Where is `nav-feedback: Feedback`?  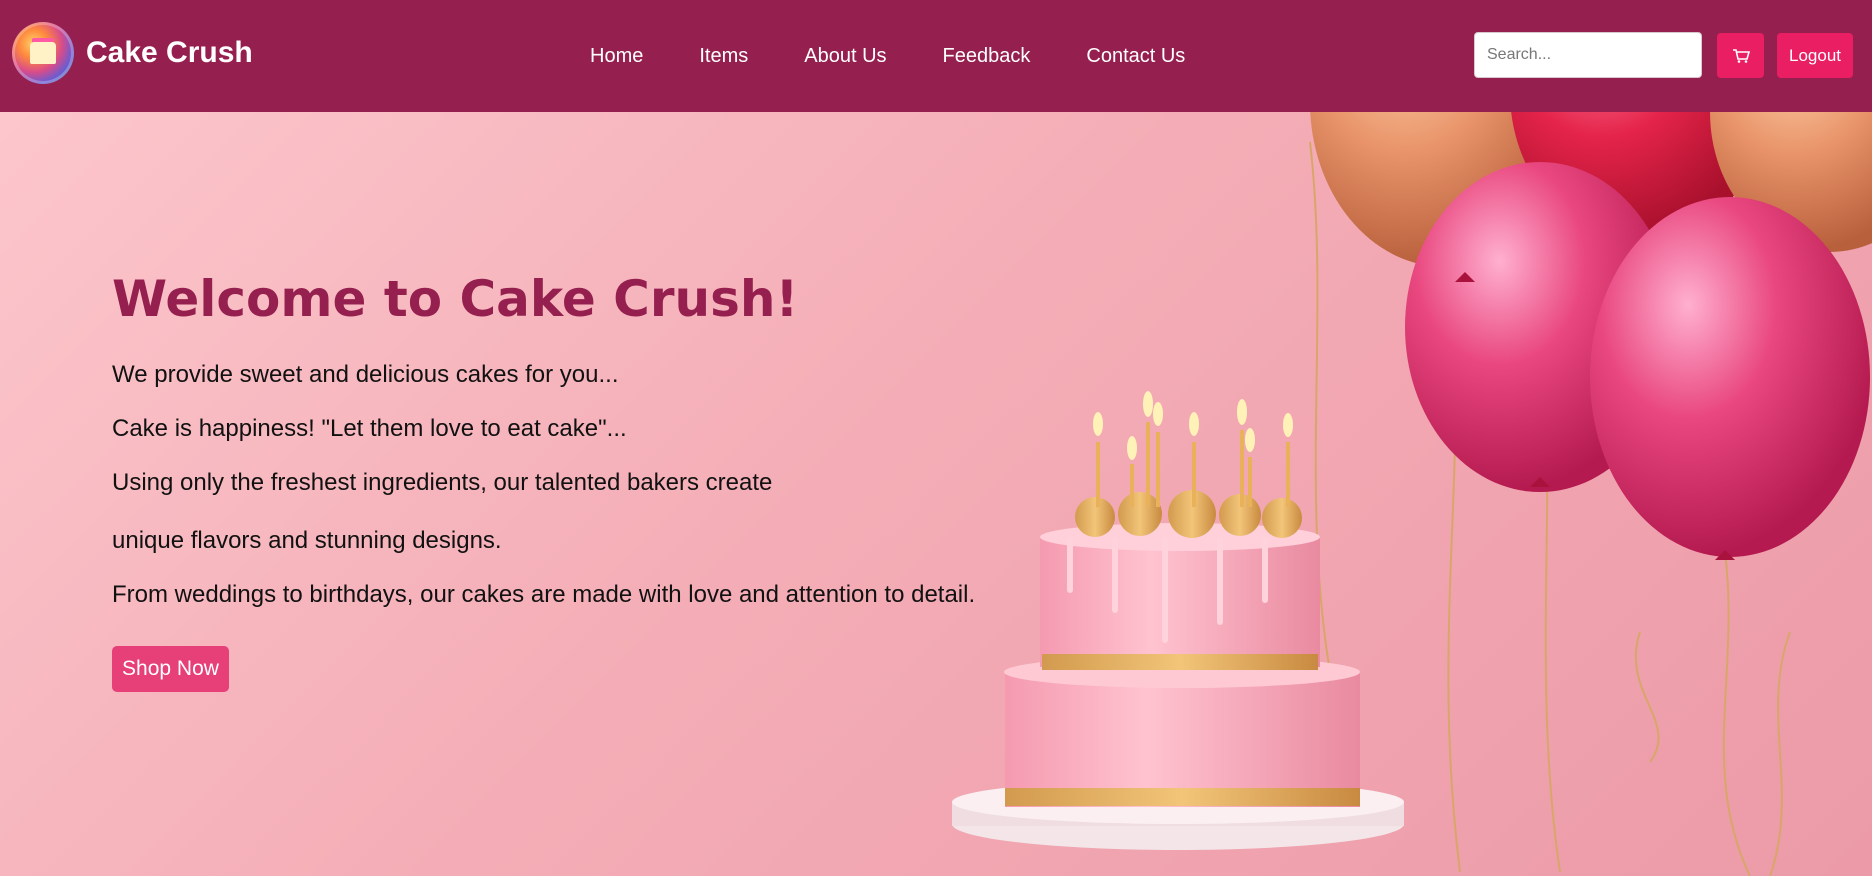 nav-feedback: Feedback is located at coordinates (987, 56).